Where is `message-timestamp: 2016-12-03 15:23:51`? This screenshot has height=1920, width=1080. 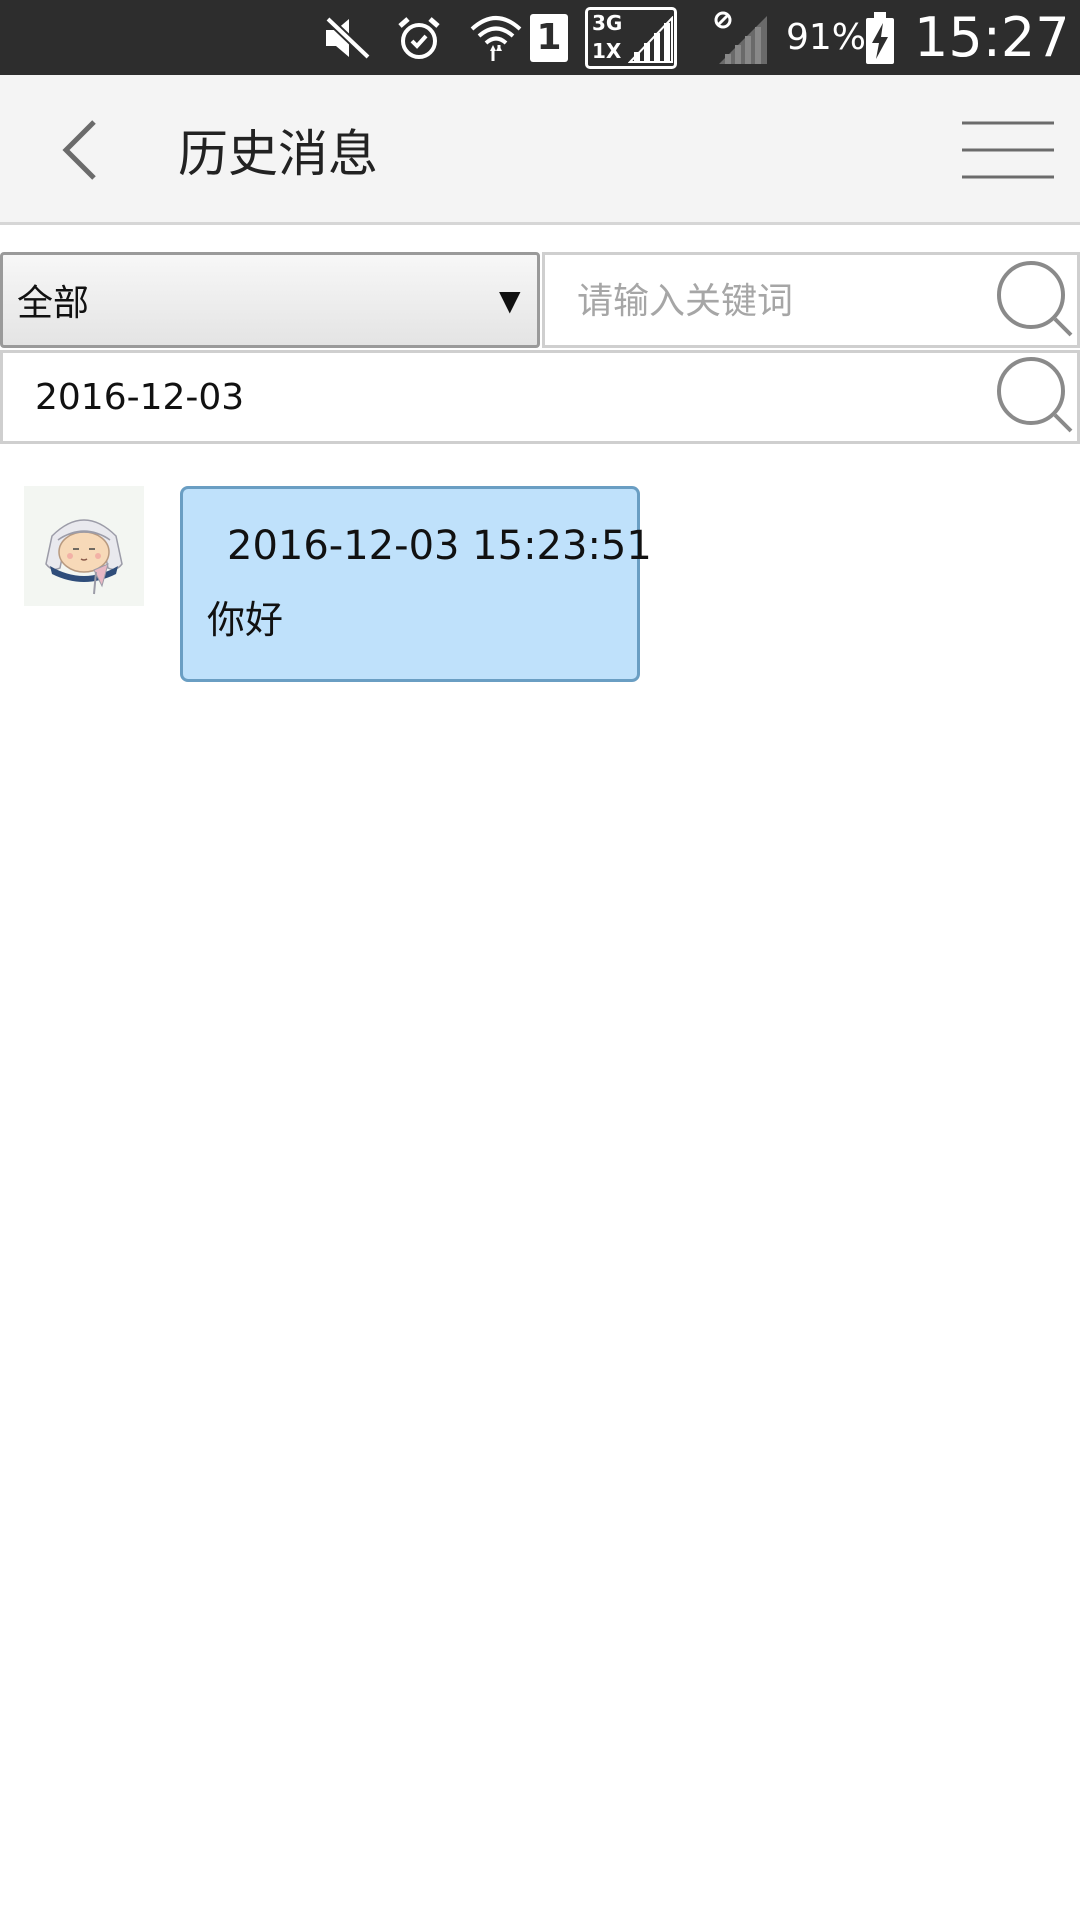 message-timestamp: 2016-12-03 15:23:51 is located at coordinates (439, 546).